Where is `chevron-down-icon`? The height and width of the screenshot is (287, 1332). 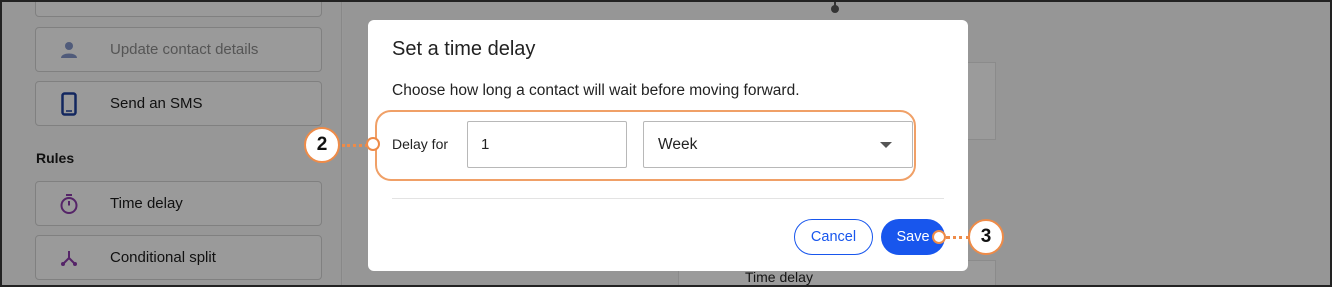
chevron-down-icon is located at coordinates (886, 145).